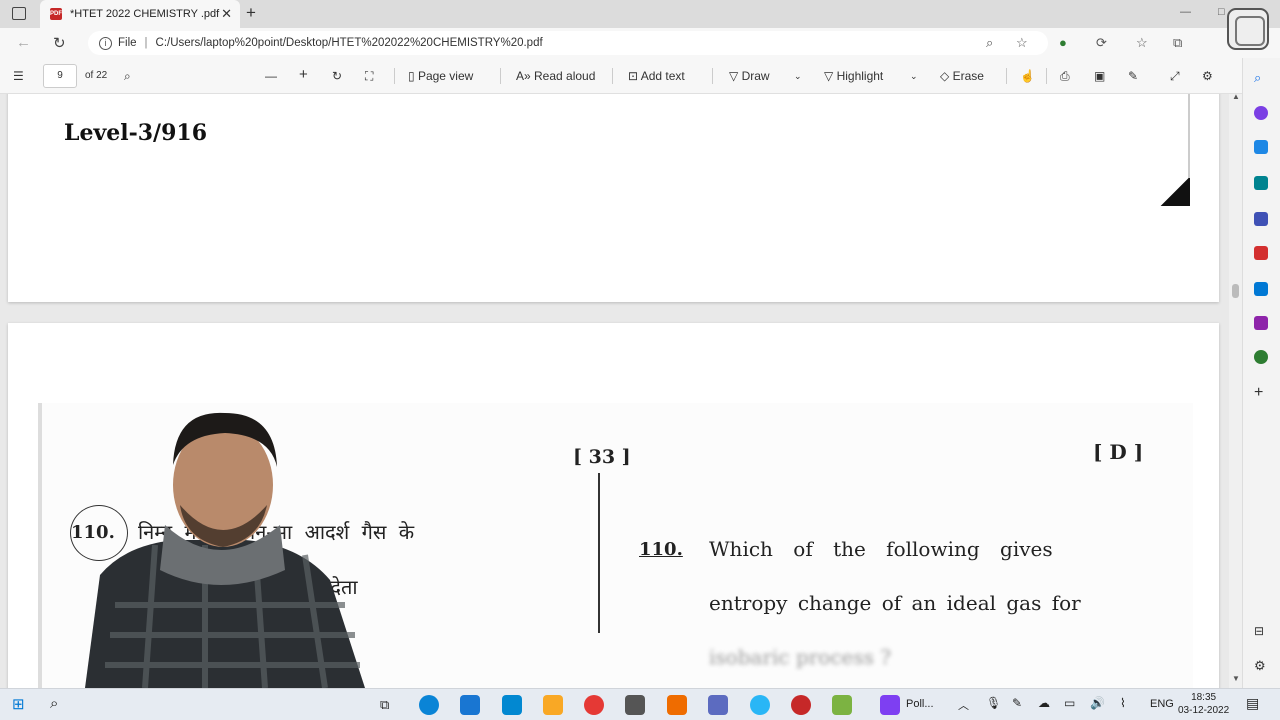  Describe the element at coordinates (1022, 43) in the screenshot. I see `favorite-add-icon: ☆` at that location.